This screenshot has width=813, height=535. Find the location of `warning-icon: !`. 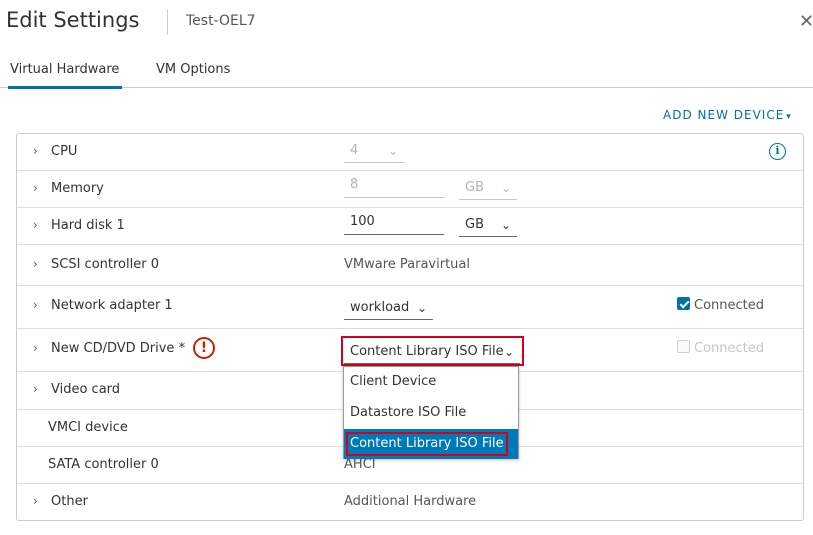

warning-icon: ! is located at coordinates (204, 348).